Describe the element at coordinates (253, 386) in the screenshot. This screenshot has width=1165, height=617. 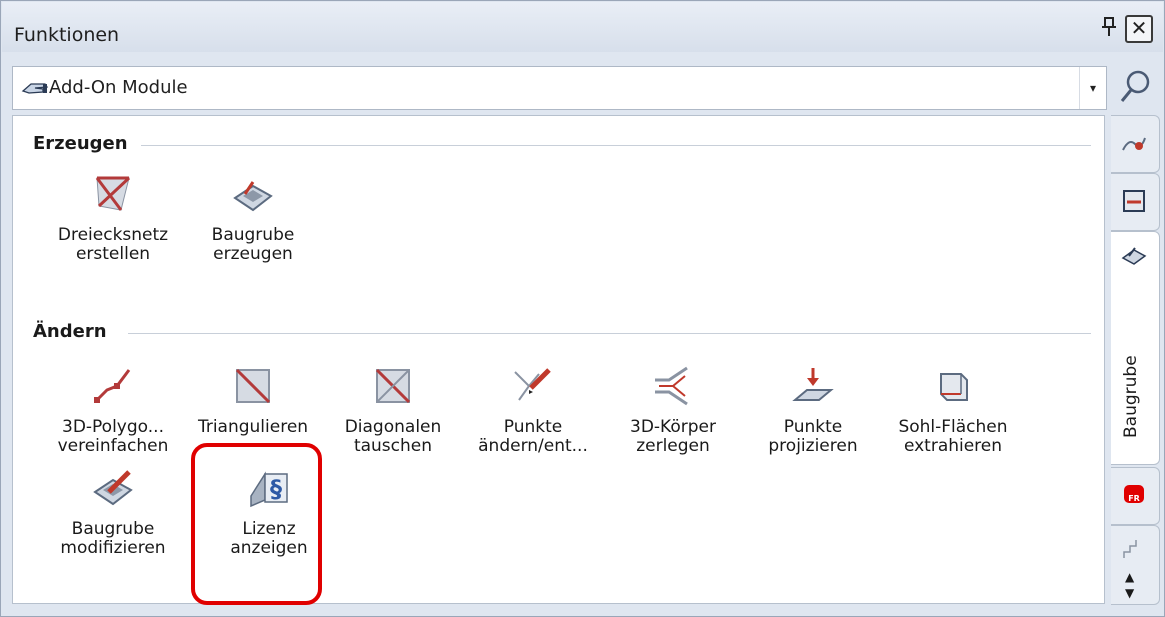
I see `triangulate-icon` at that location.